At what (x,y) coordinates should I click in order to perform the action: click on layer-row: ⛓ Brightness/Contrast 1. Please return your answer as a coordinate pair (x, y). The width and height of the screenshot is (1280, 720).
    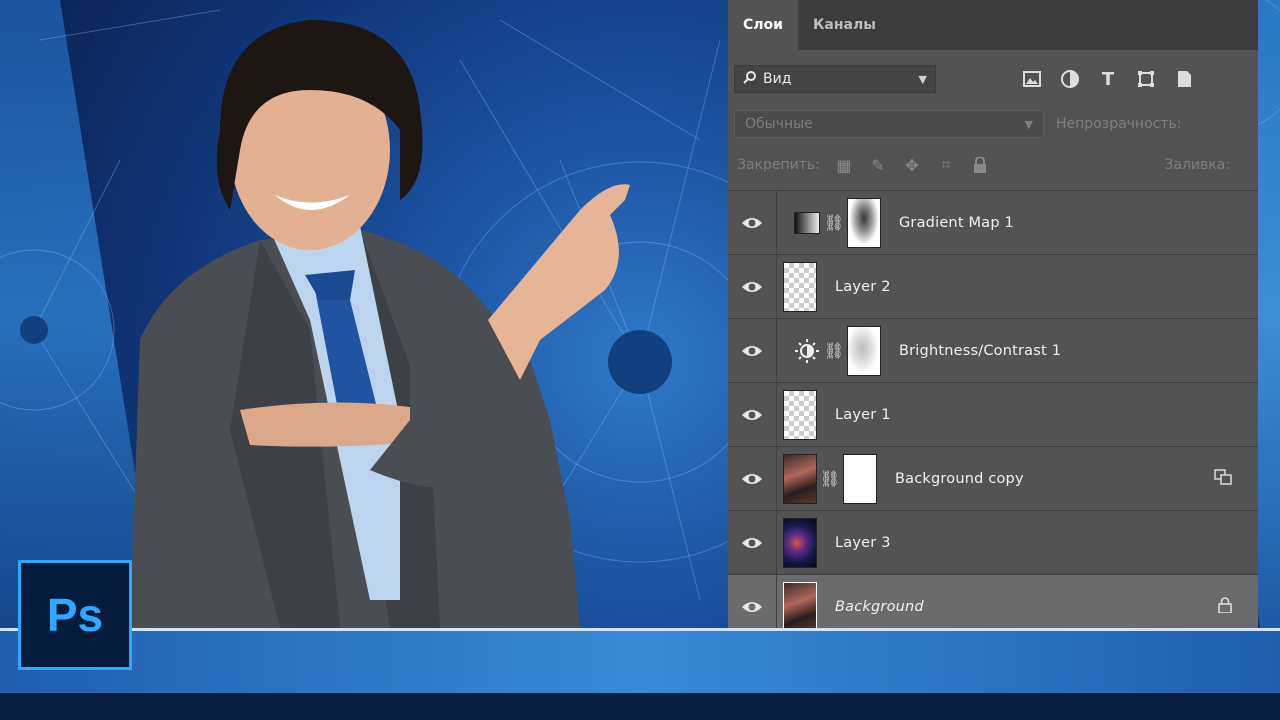
    Looking at the image, I should click on (993, 351).